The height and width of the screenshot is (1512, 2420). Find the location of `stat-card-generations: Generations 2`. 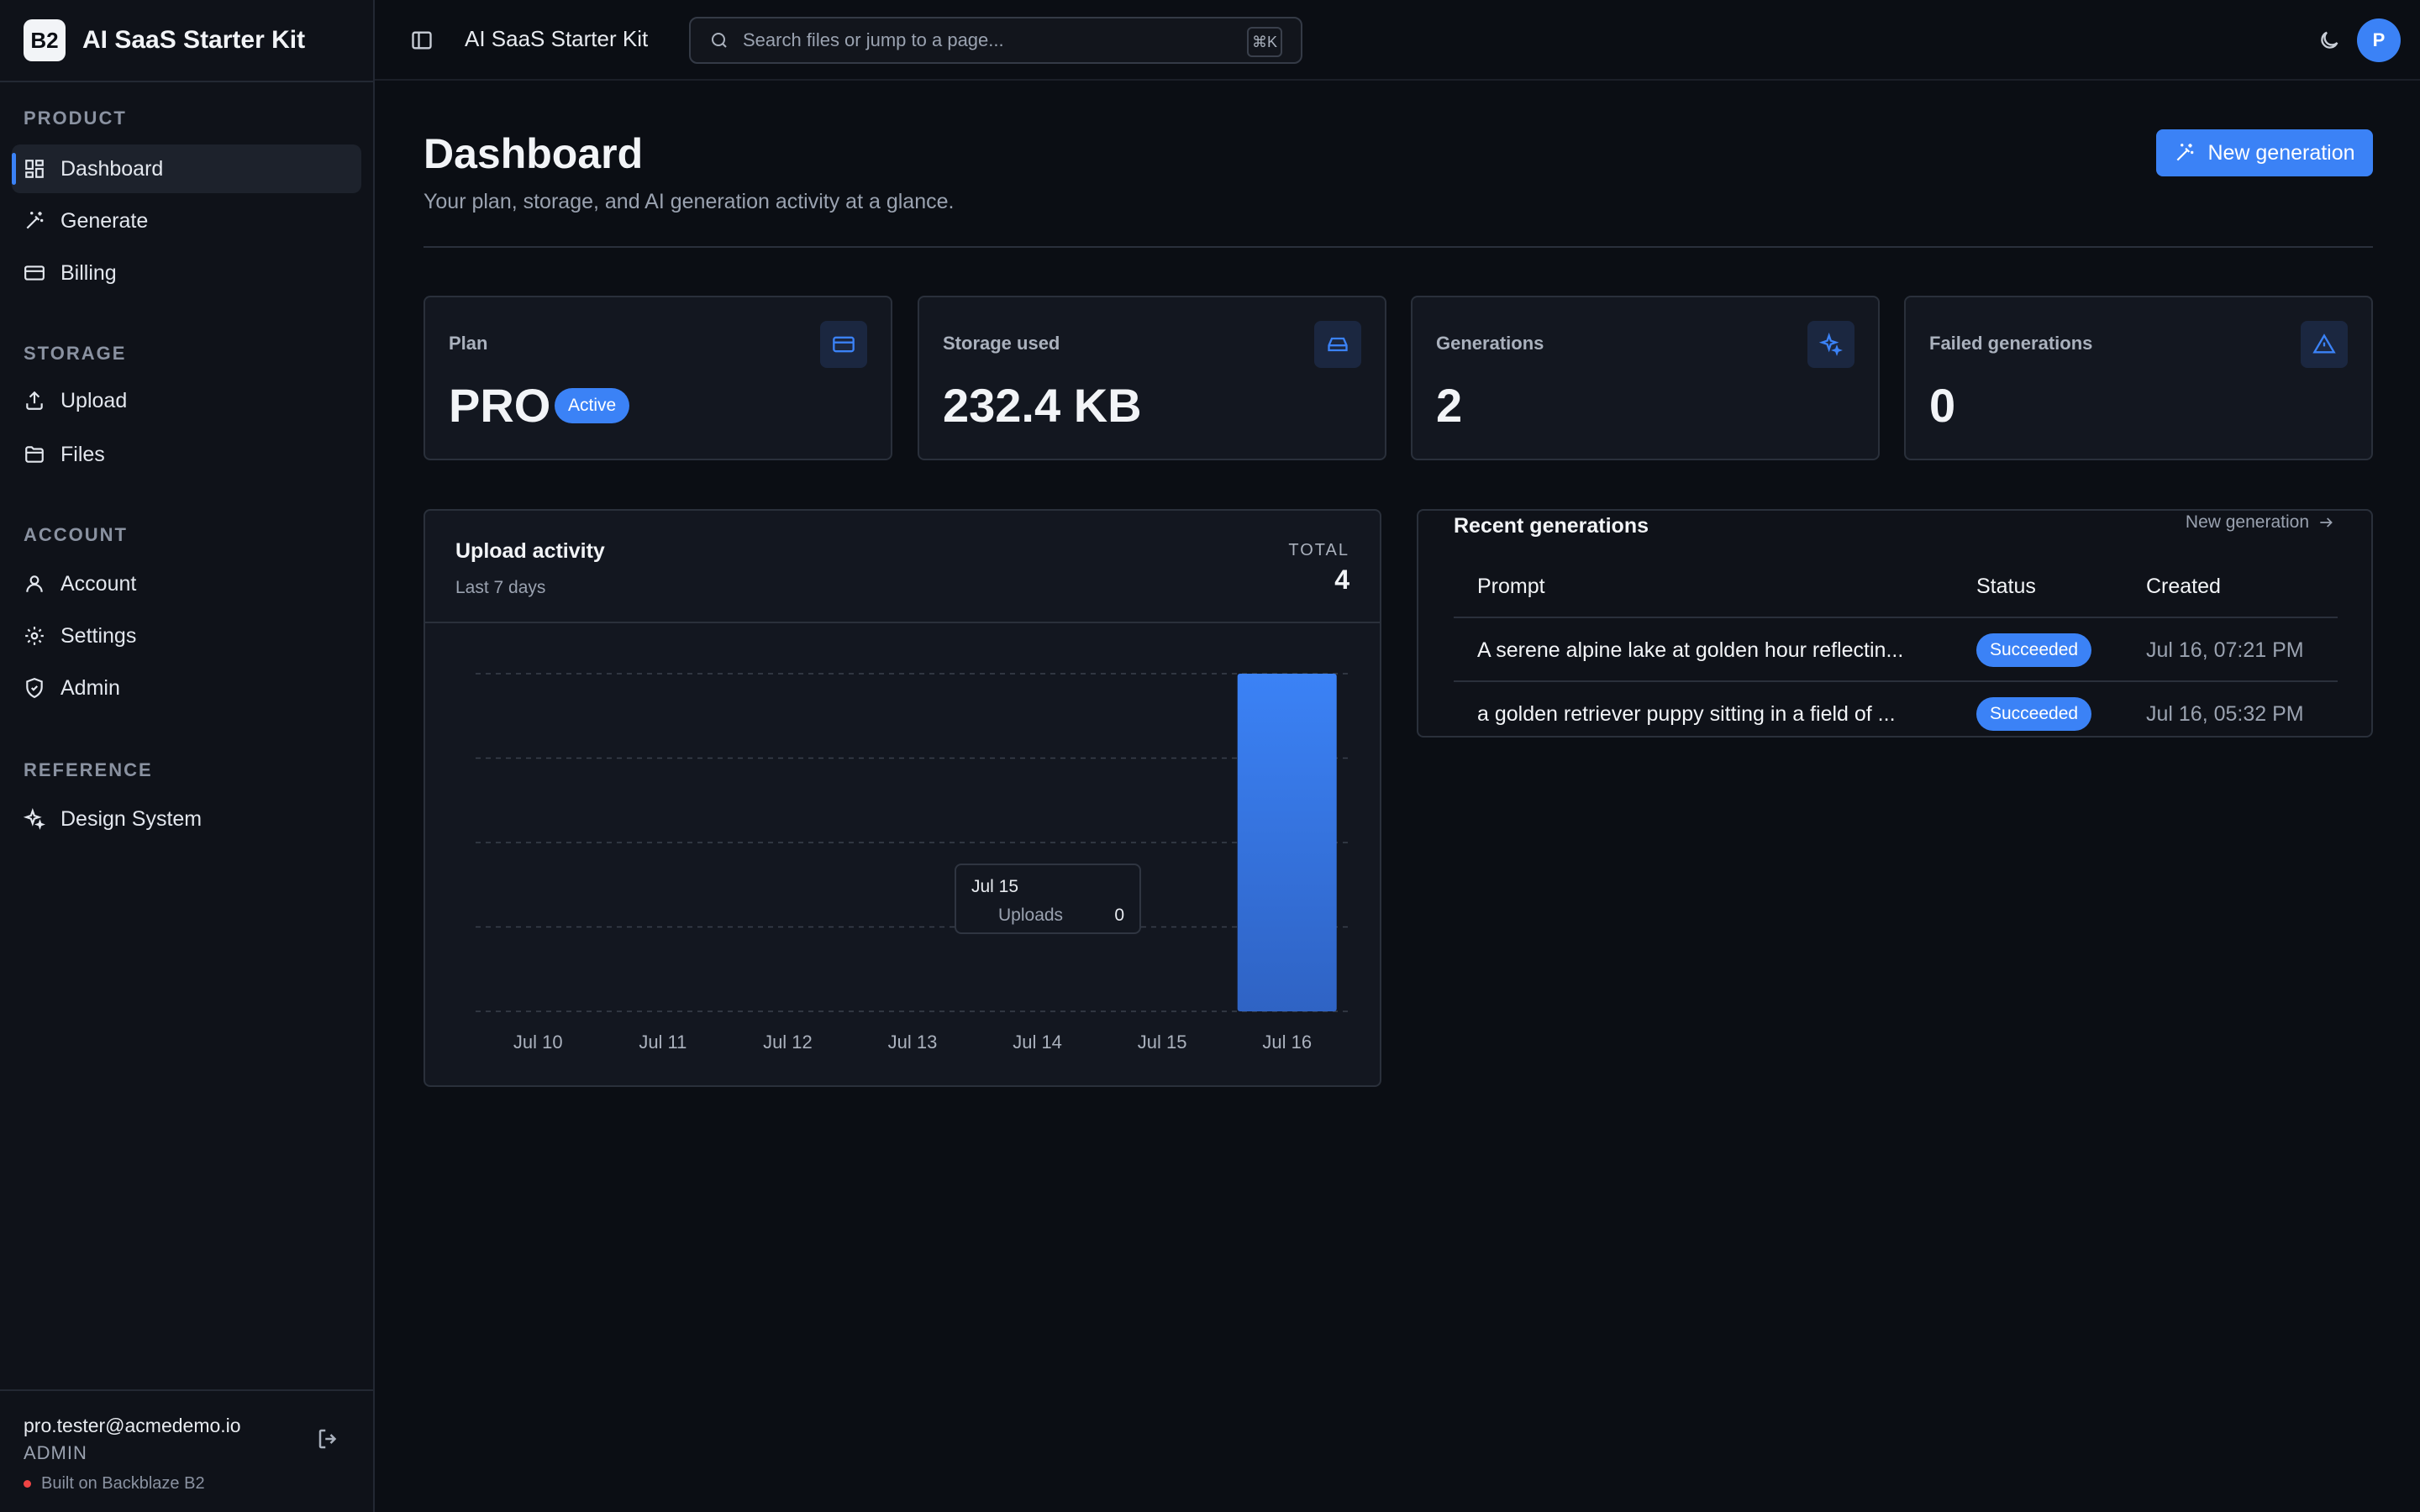

stat-card-generations: Generations 2 is located at coordinates (1646, 378).